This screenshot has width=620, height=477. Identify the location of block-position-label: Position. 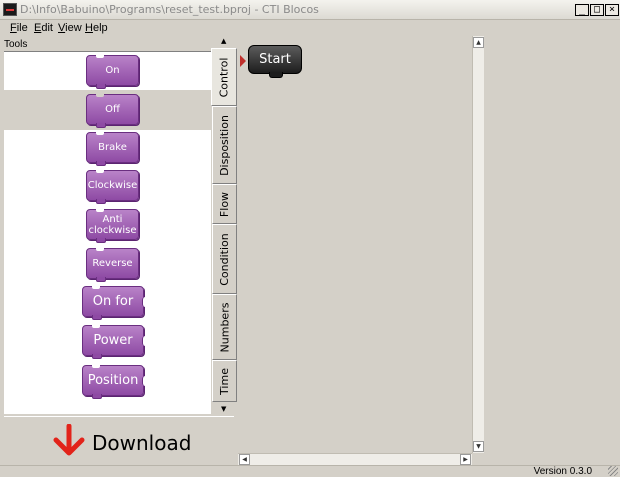
(113, 380).